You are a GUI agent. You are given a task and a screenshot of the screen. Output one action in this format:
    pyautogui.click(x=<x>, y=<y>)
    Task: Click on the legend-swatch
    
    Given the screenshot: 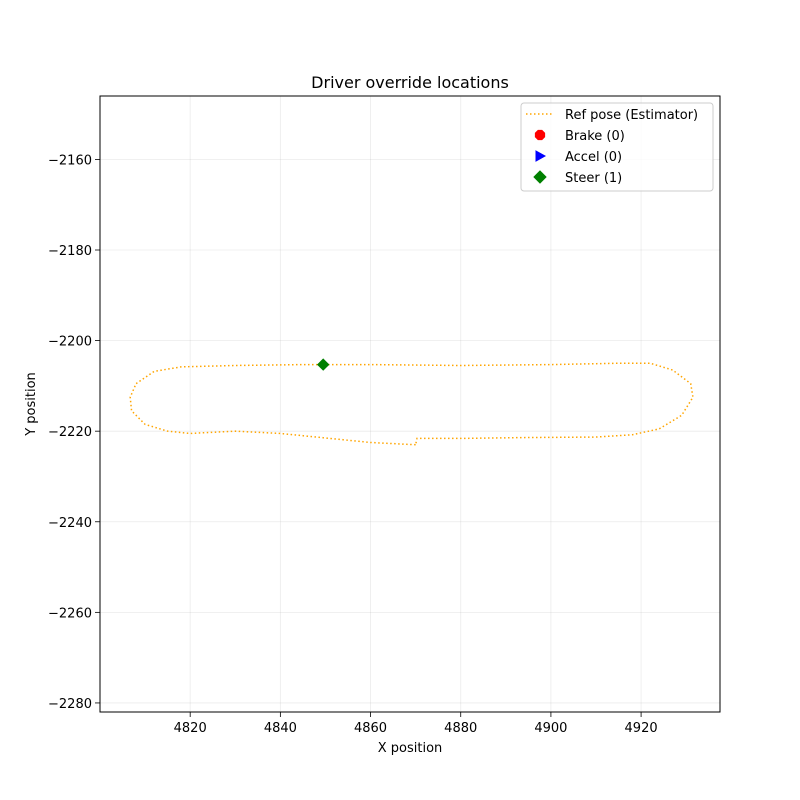 What is the action you would take?
    pyautogui.click(x=540, y=135)
    